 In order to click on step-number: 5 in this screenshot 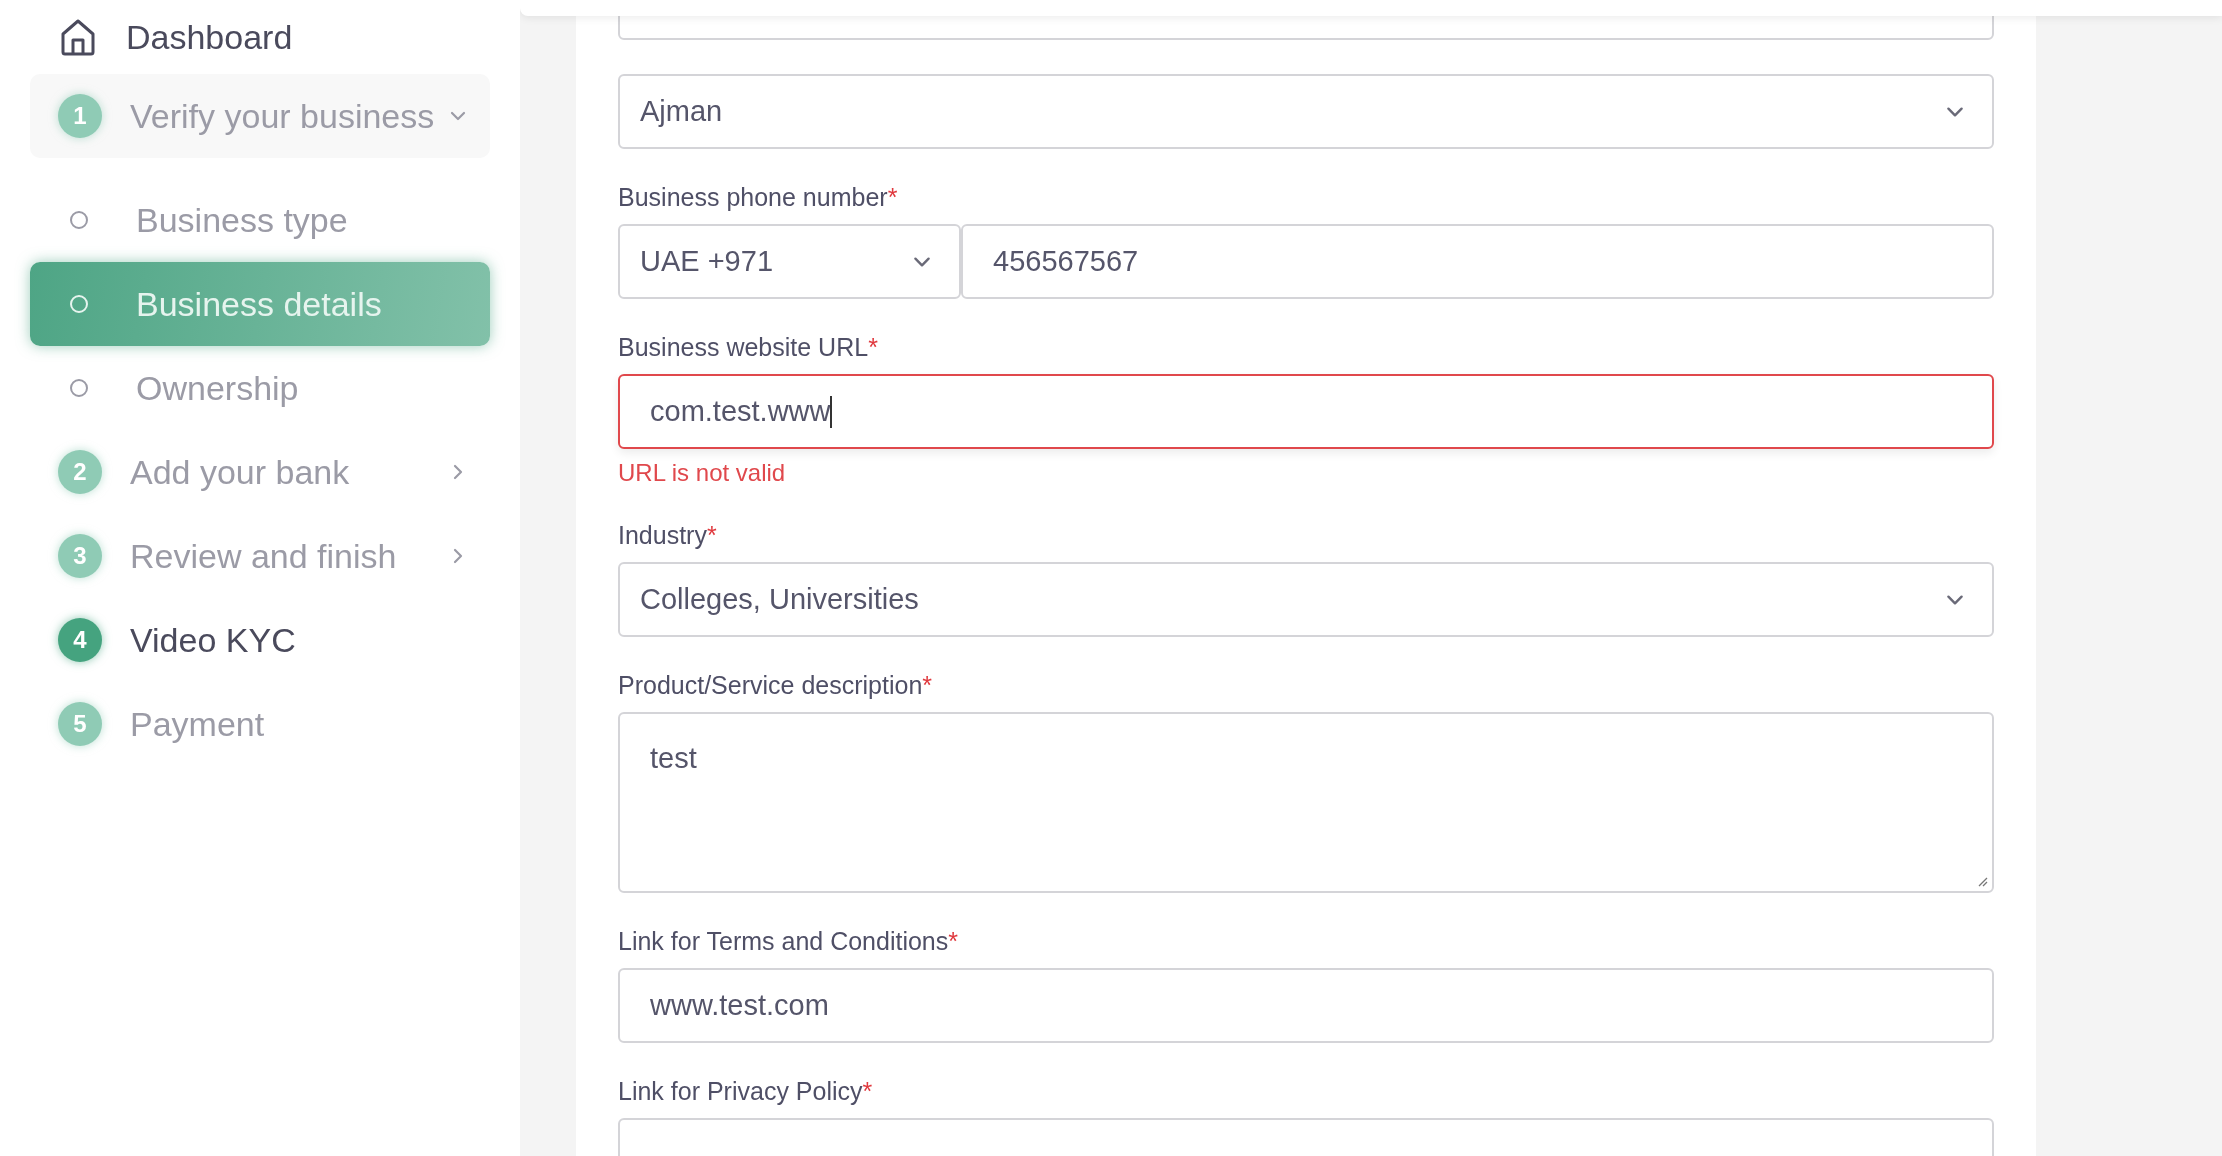, I will do `click(80, 724)`.